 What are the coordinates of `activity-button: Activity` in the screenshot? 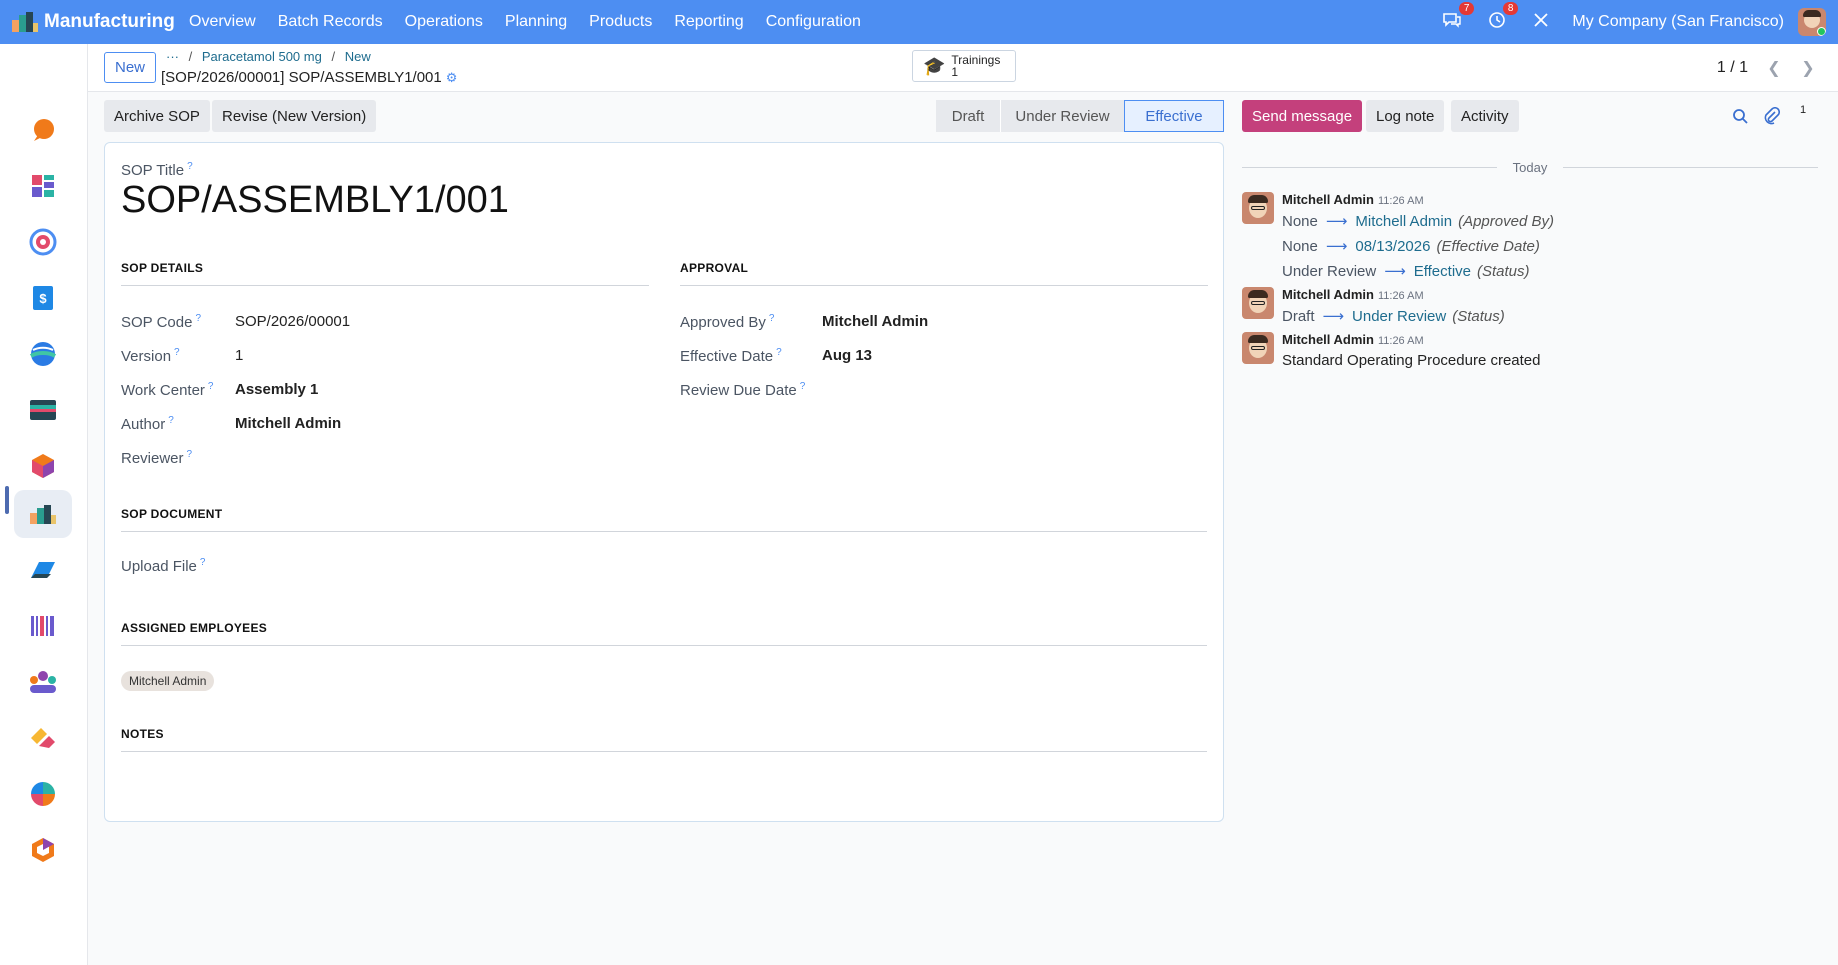 It's located at (1485, 116).